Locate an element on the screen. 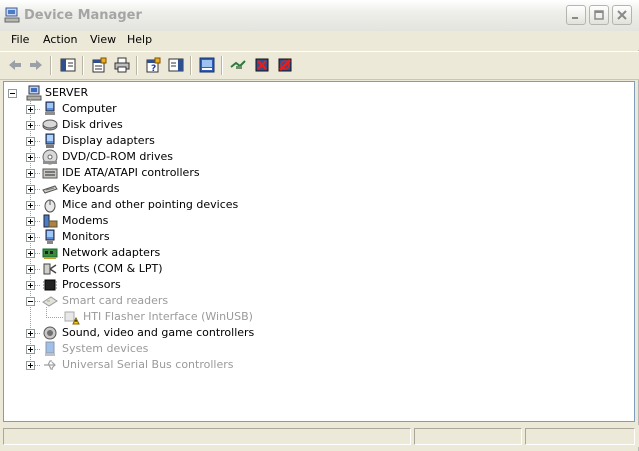  update-driver-icon is located at coordinates (238, 64).